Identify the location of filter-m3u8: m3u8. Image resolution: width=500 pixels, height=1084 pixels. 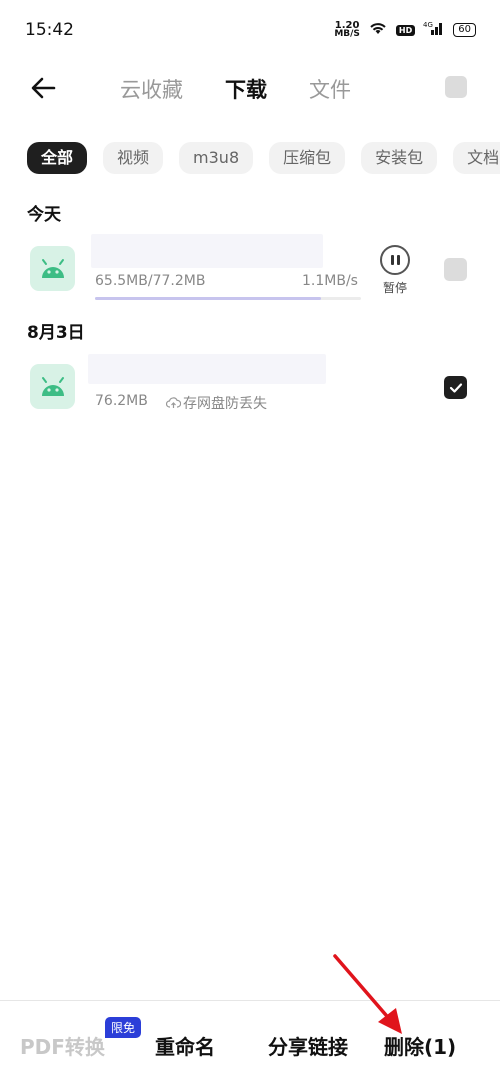
(216, 158).